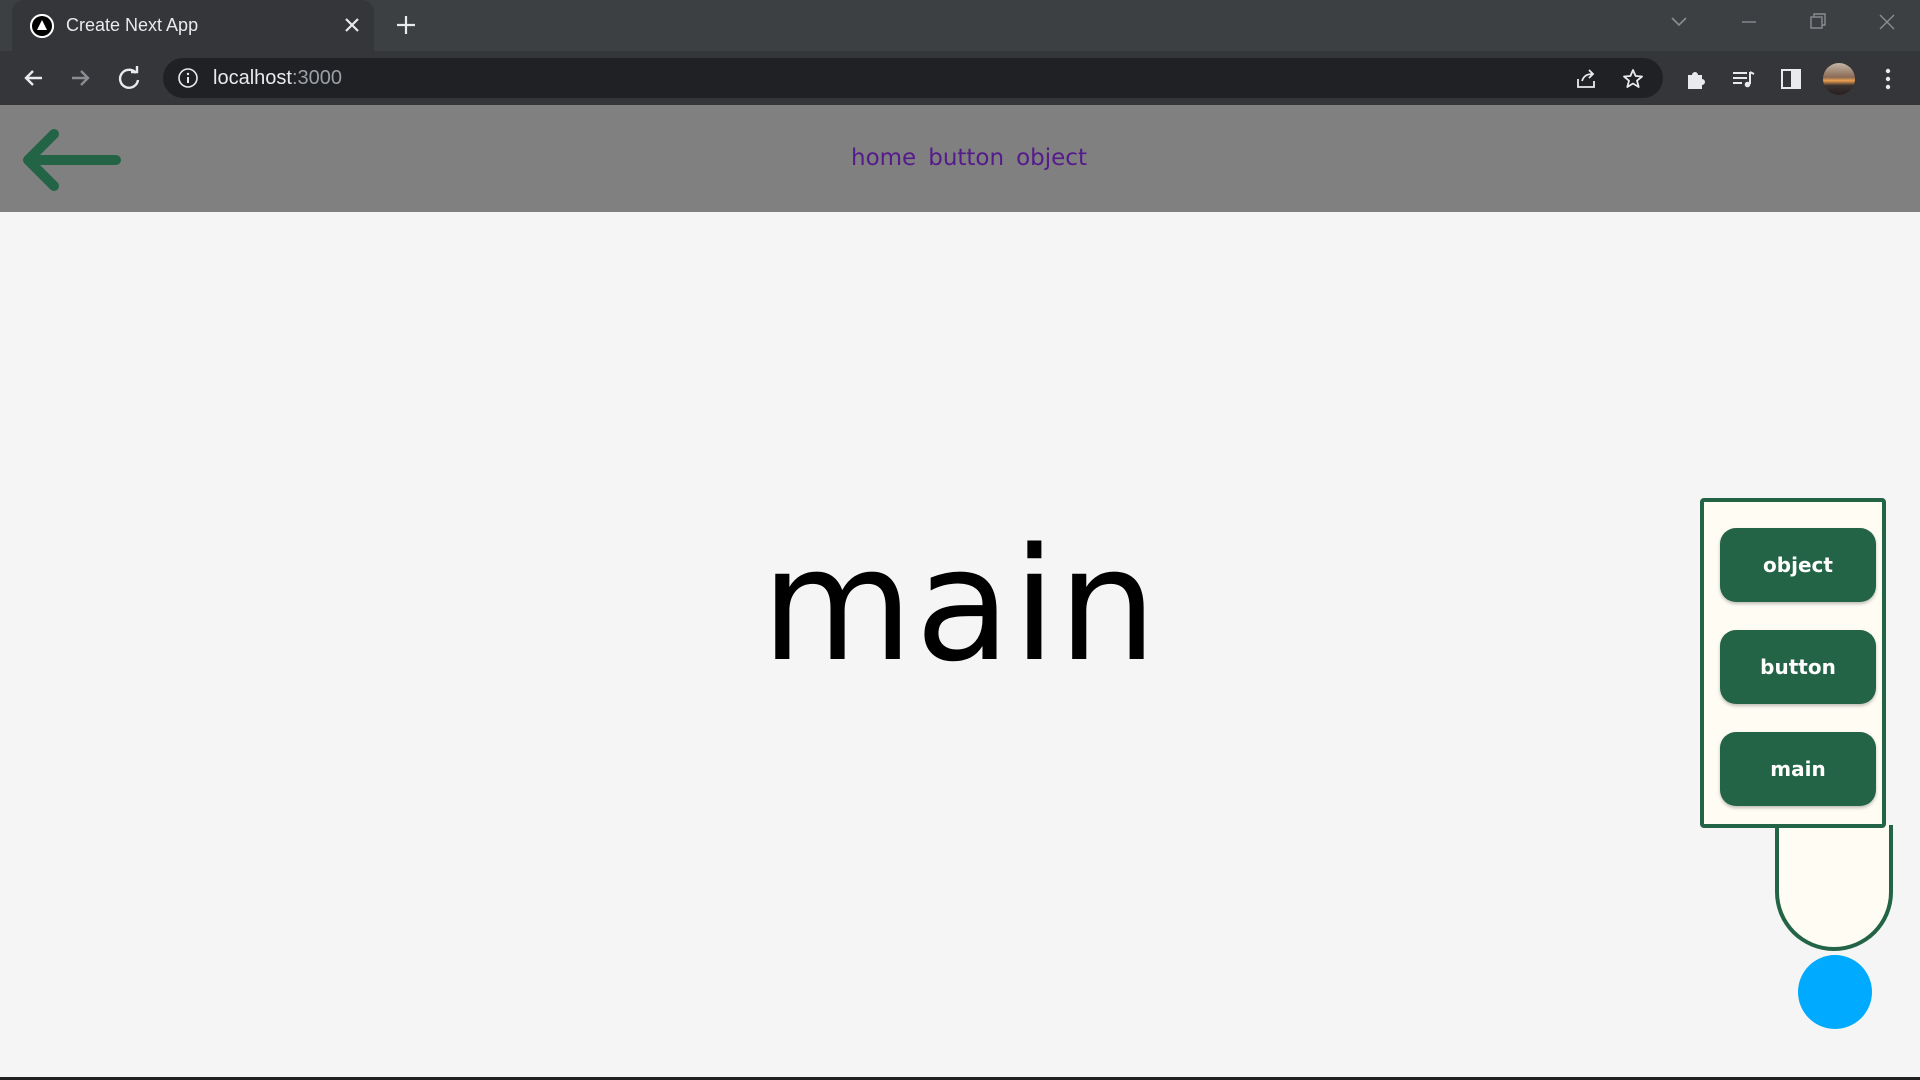 The image size is (1920, 1080). What do you see at coordinates (1888, 79) in the screenshot?
I see `kebab-menu-icon` at bounding box center [1888, 79].